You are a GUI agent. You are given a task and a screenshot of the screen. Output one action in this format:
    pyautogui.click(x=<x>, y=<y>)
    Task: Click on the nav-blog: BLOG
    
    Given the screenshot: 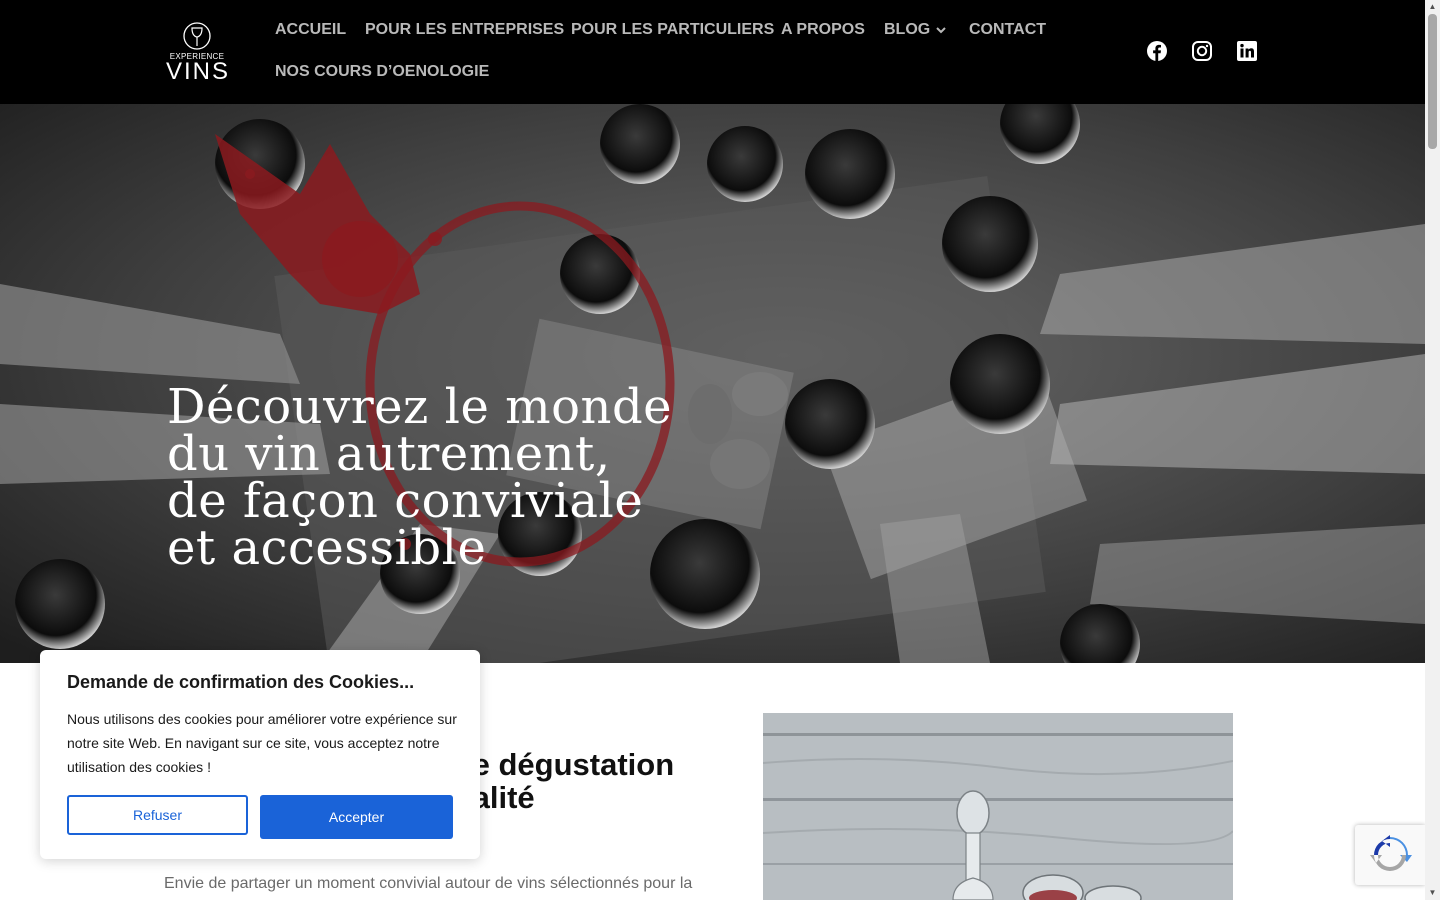 What is the action you would take?
    pyautogui.click(x=915, y=30)
    